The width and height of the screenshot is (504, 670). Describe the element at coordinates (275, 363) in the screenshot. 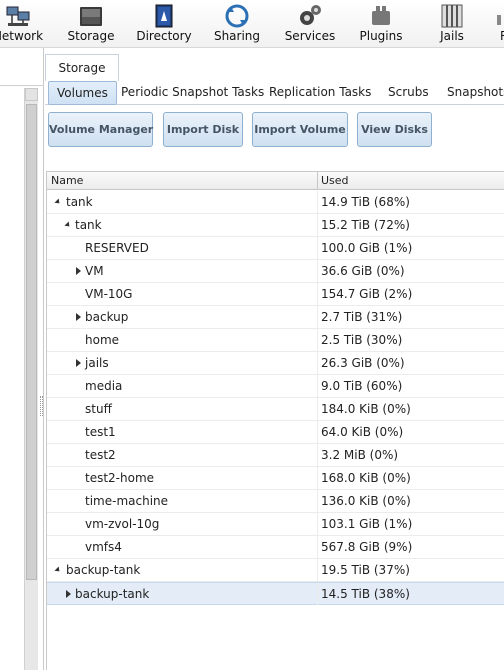

I see `table-row: jails 26.3 GiB (0%)` at that location.